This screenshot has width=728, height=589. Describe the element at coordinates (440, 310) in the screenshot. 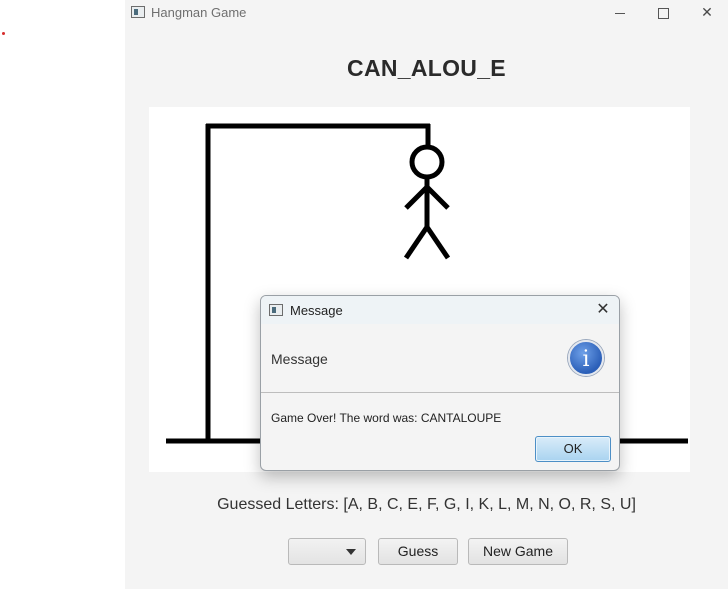

I see `dialog-title-bar: Message ✕` at that location.